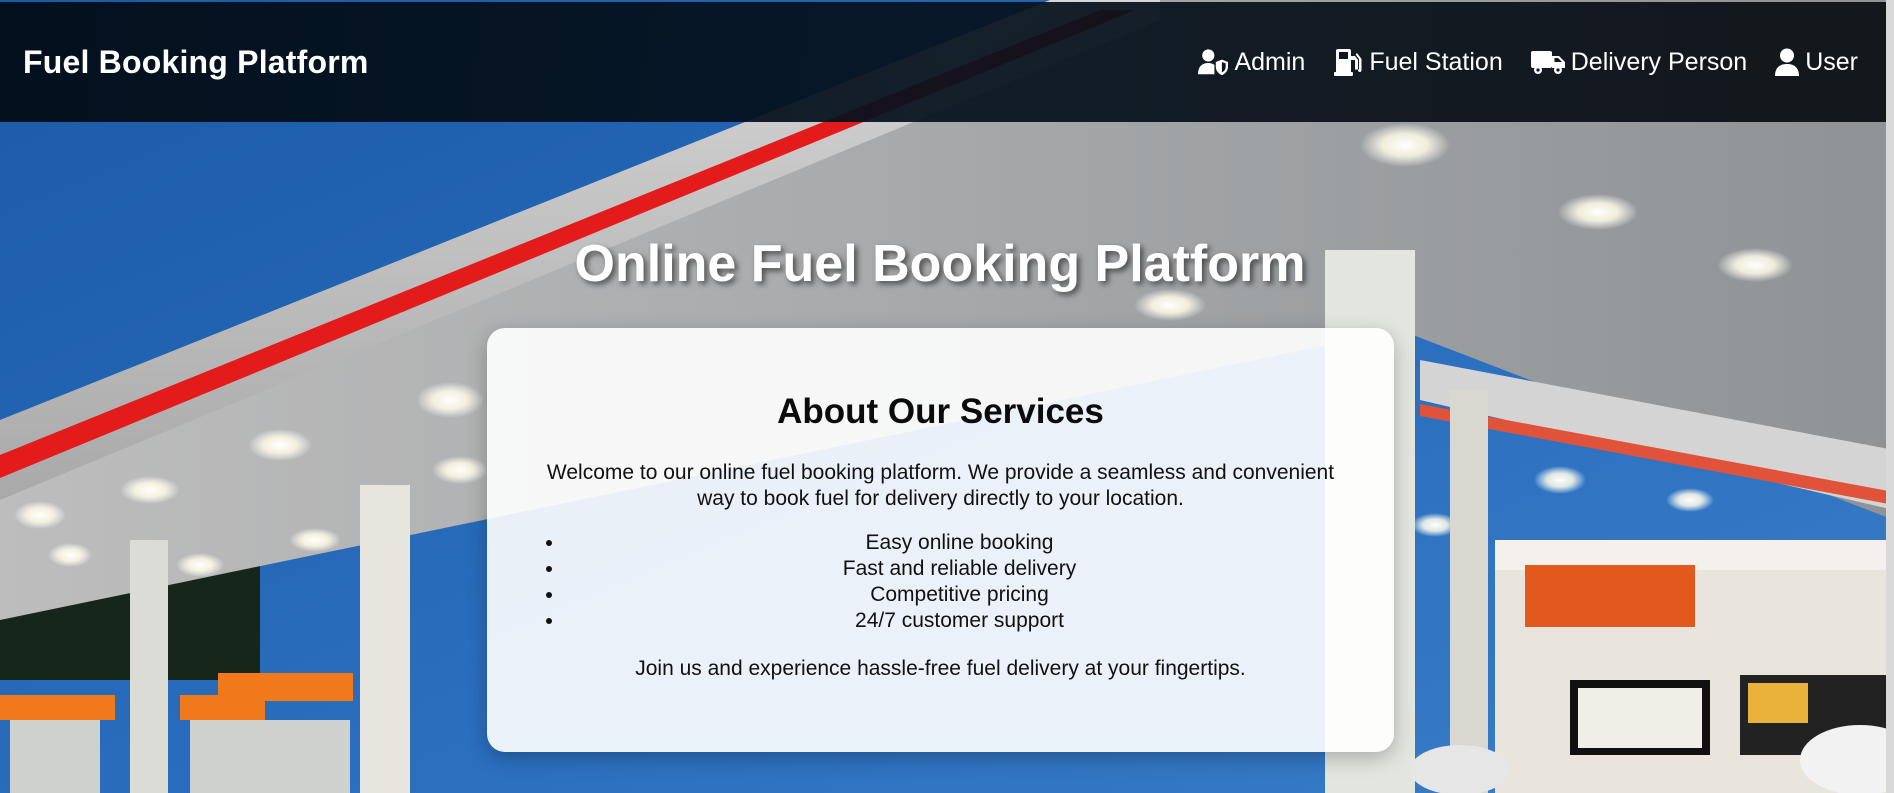  What do you see at coordinates (940, 411) in the screenshot?
I see `about-heading: About Our Services` at bounding box center [940, 411].